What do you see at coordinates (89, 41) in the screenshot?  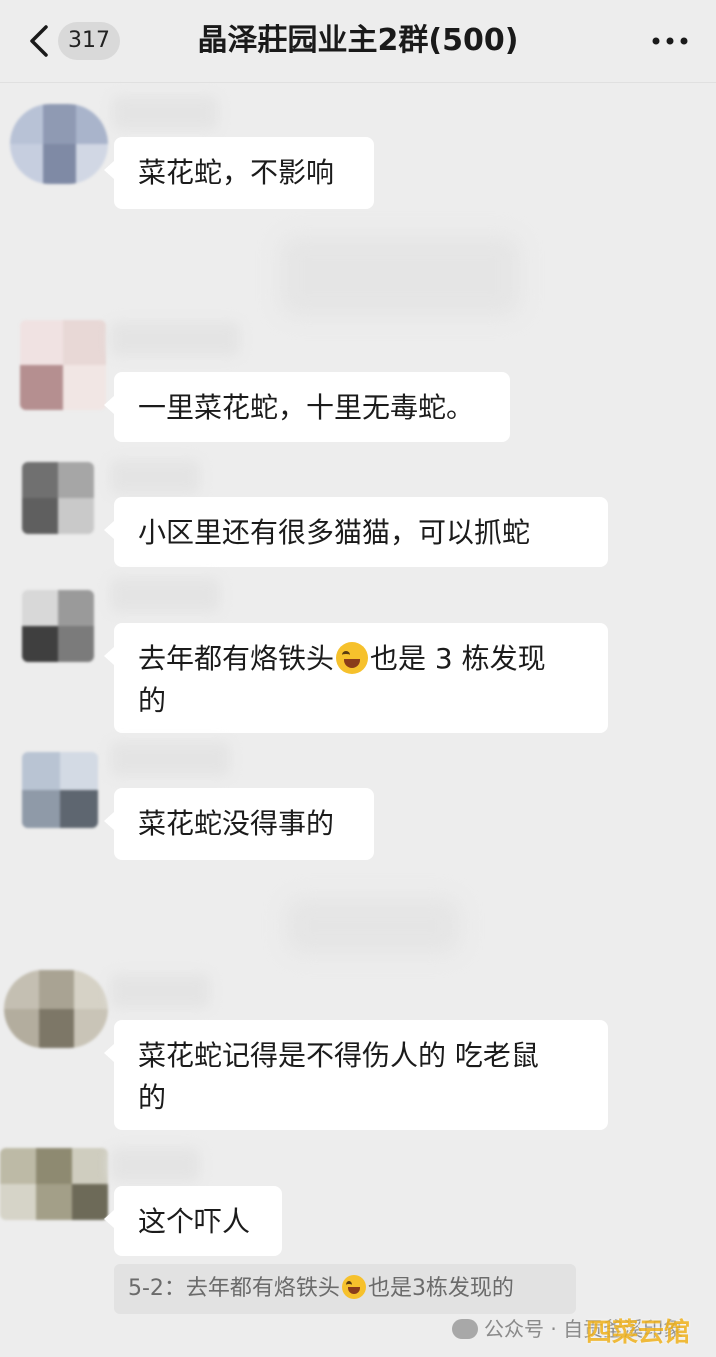 I see `unread-count-badge: 317` at bounding box center [89, 41].